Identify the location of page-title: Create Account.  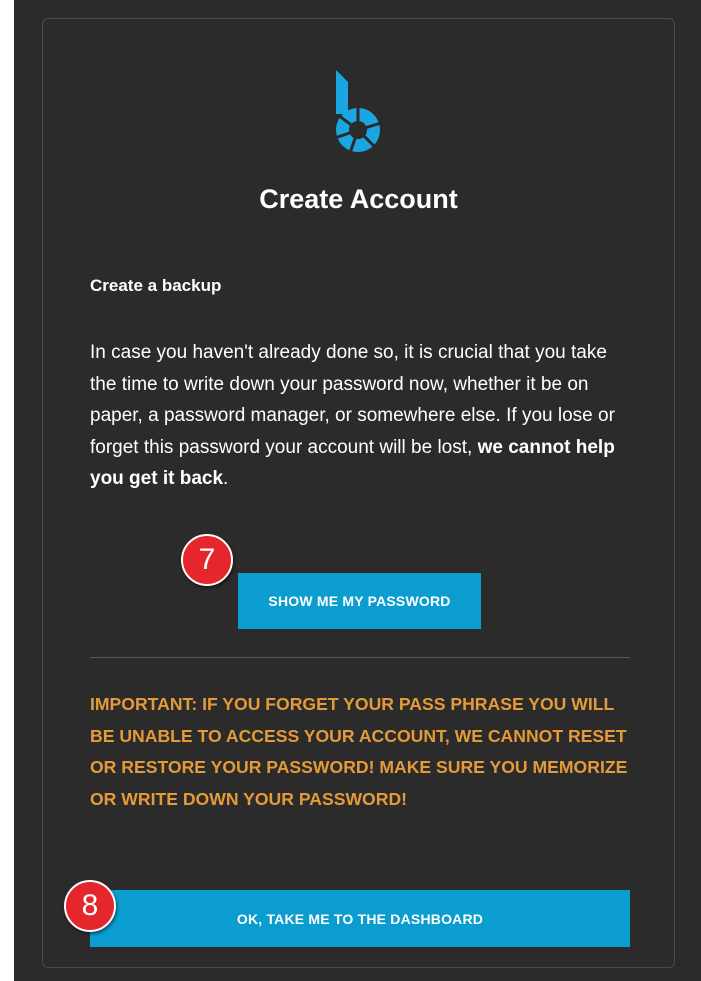
(358, 199).